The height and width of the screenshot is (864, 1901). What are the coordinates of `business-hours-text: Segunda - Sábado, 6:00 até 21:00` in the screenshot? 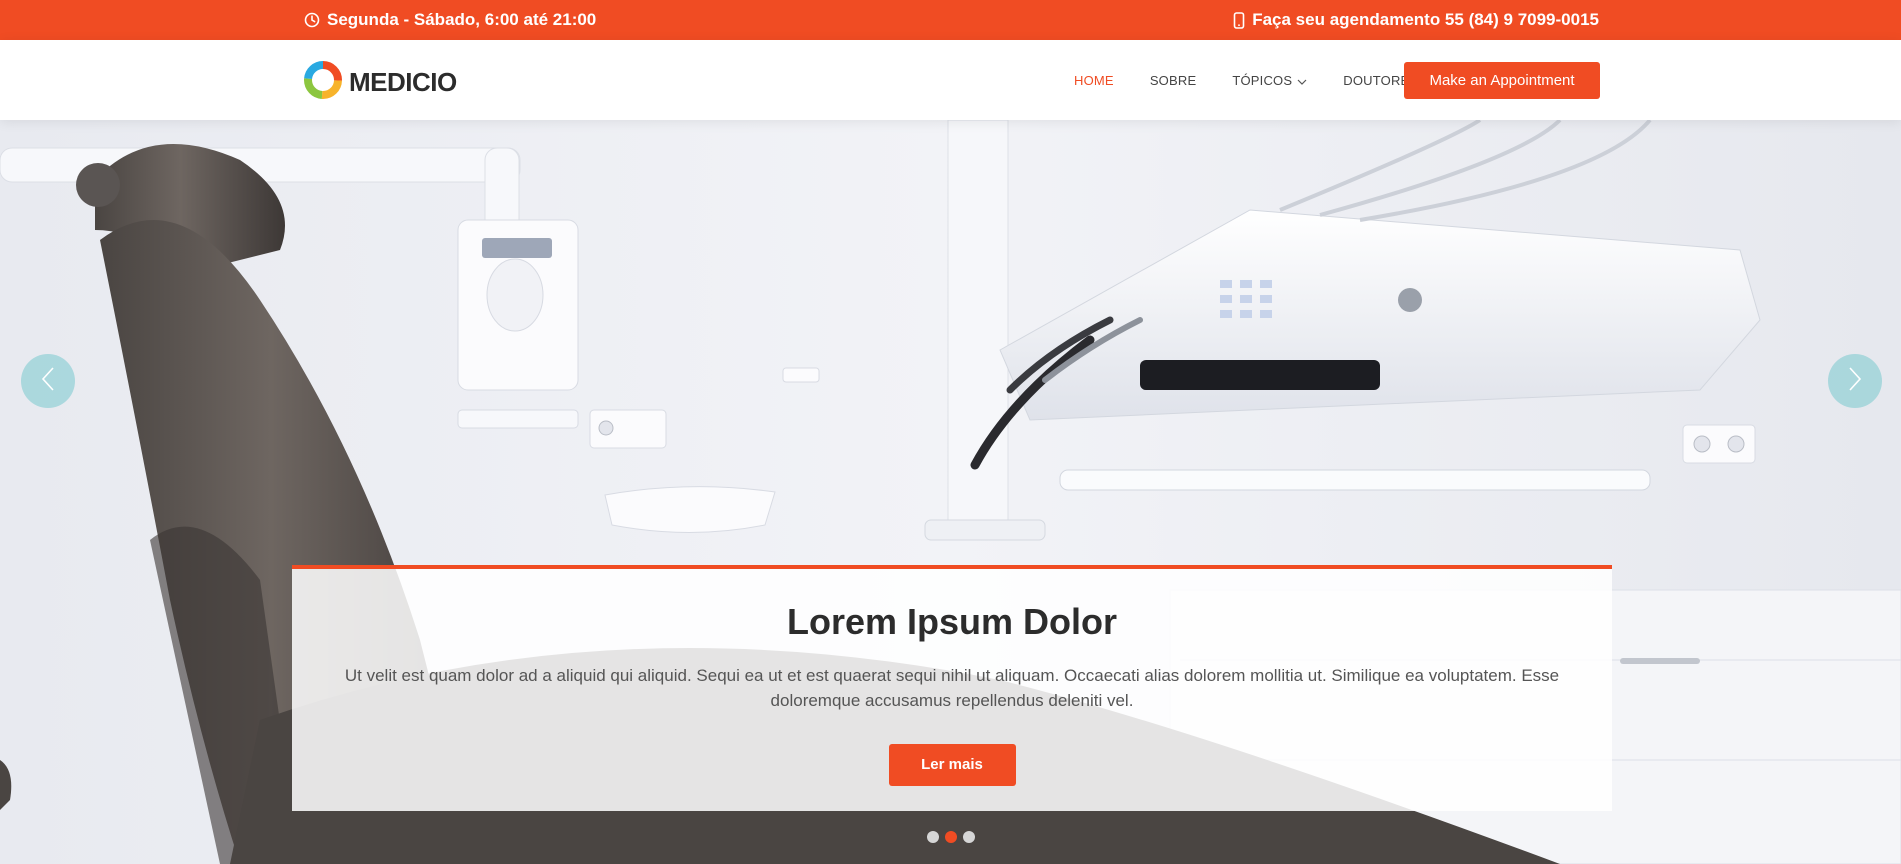 It's located at (462, 19).